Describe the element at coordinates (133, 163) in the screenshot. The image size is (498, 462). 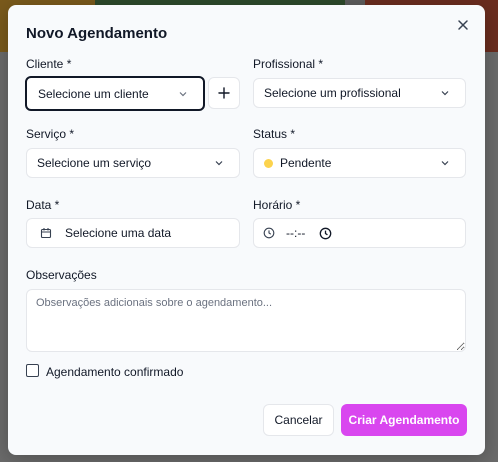
I see `servico-select: Selecione um serviço` at that location.